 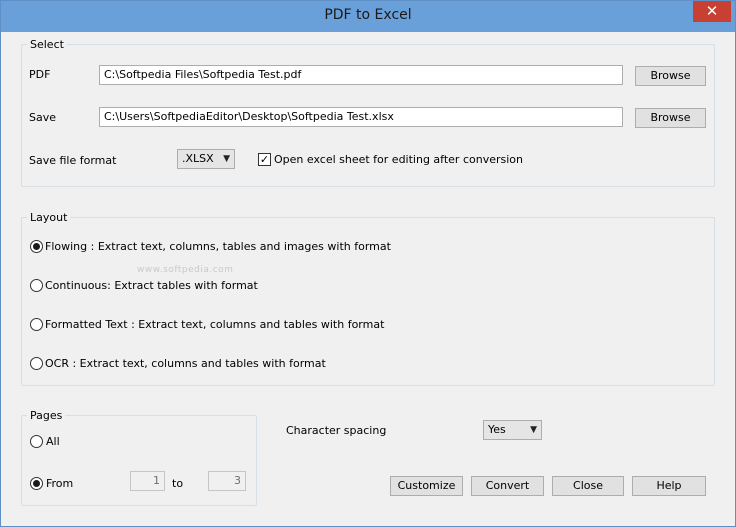 I want to click on layout-group-legend: Layout, so click(x=49, y=217).